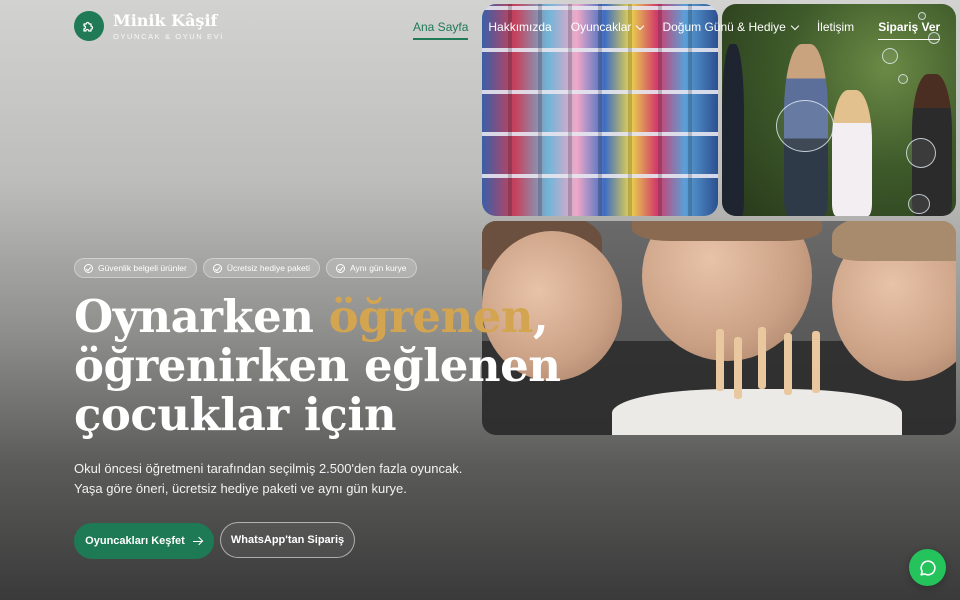 The image size is (960, 600). Describe the element at coordinates (165, 20) in the screenshot. I see `brand-name: Minik Kâşif` at that location.